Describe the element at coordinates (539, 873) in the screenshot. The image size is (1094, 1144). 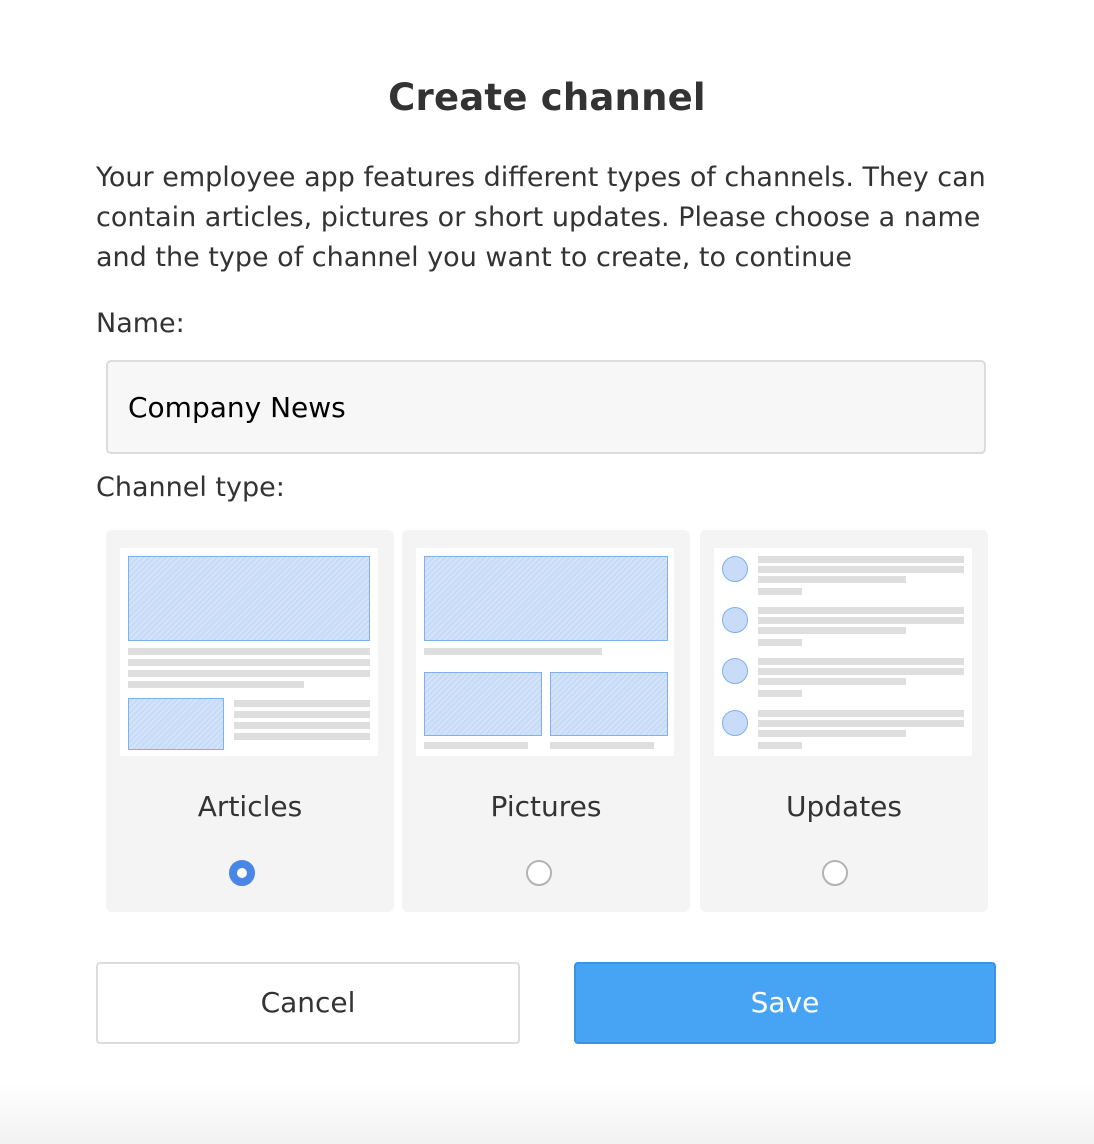
I see `radio-pictures` at that location.